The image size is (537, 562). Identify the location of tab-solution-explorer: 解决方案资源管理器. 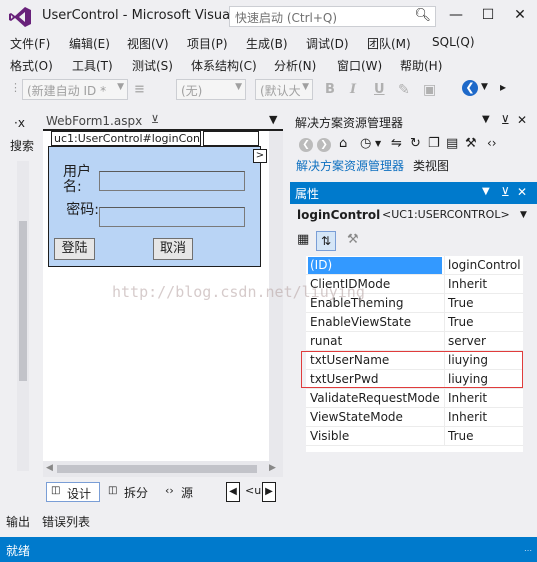
(350, 165).